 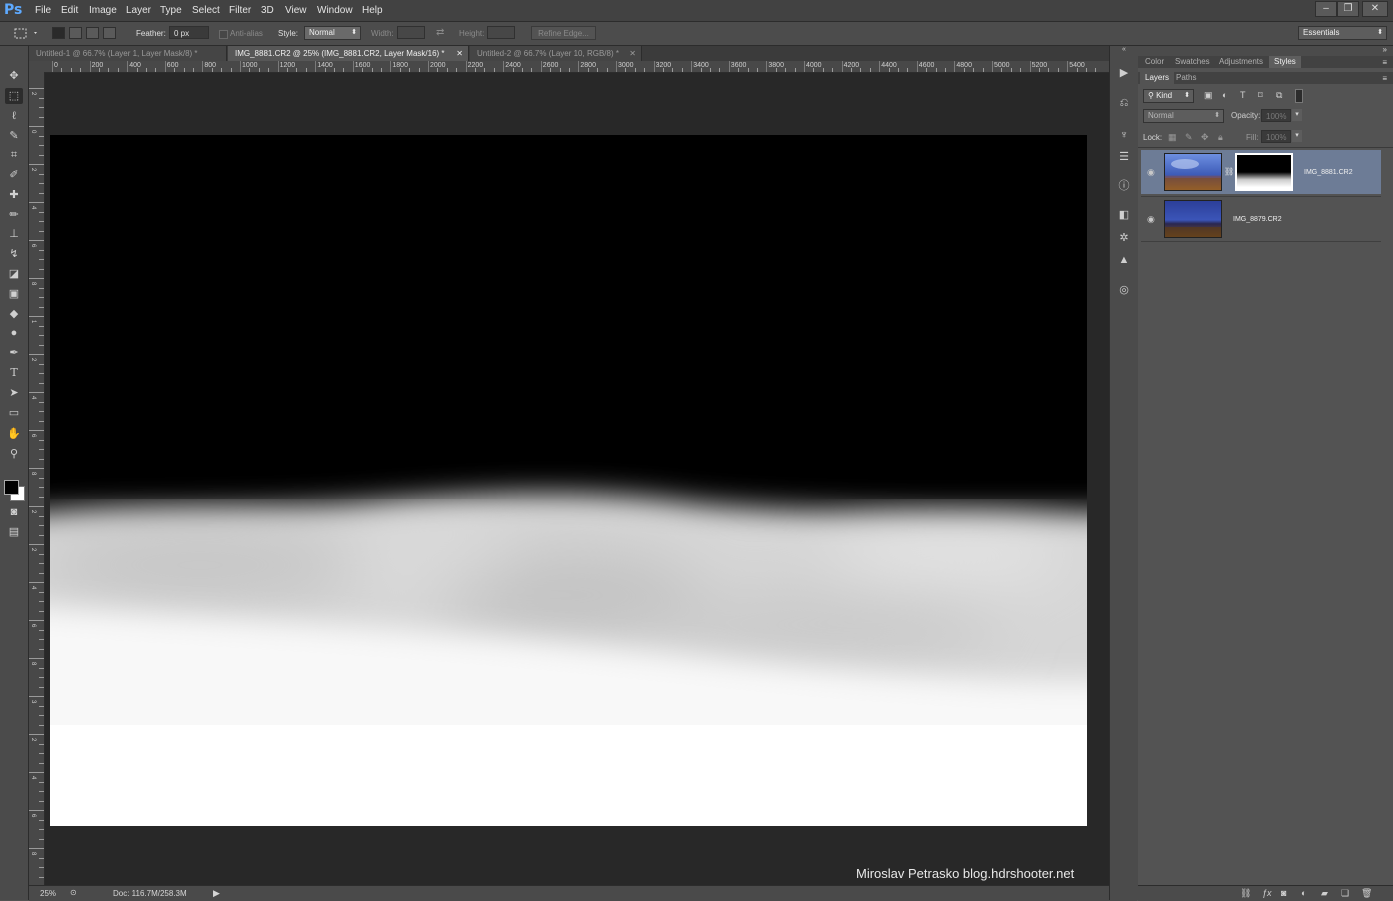 I want to click on collapse-panels-icon: «, so click(x=1124, y=50).